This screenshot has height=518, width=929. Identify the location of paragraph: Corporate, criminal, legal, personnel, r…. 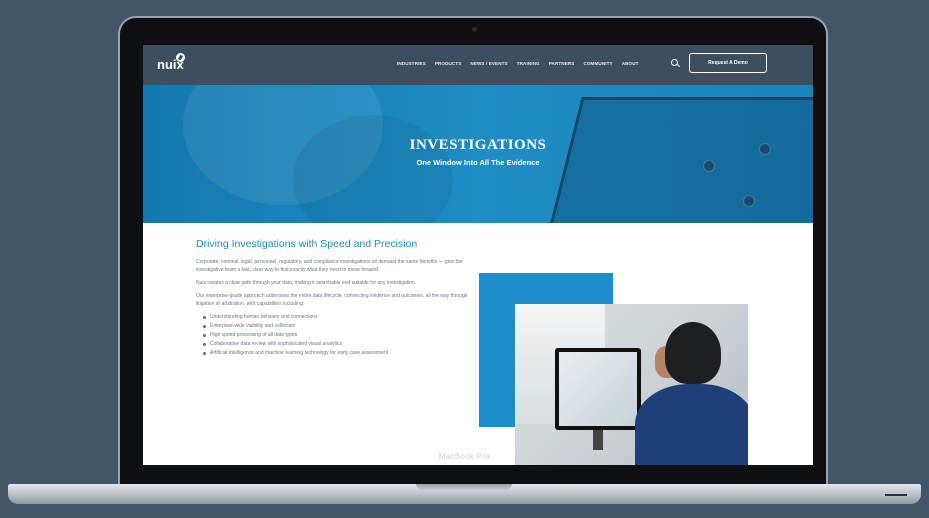
(329, 266).